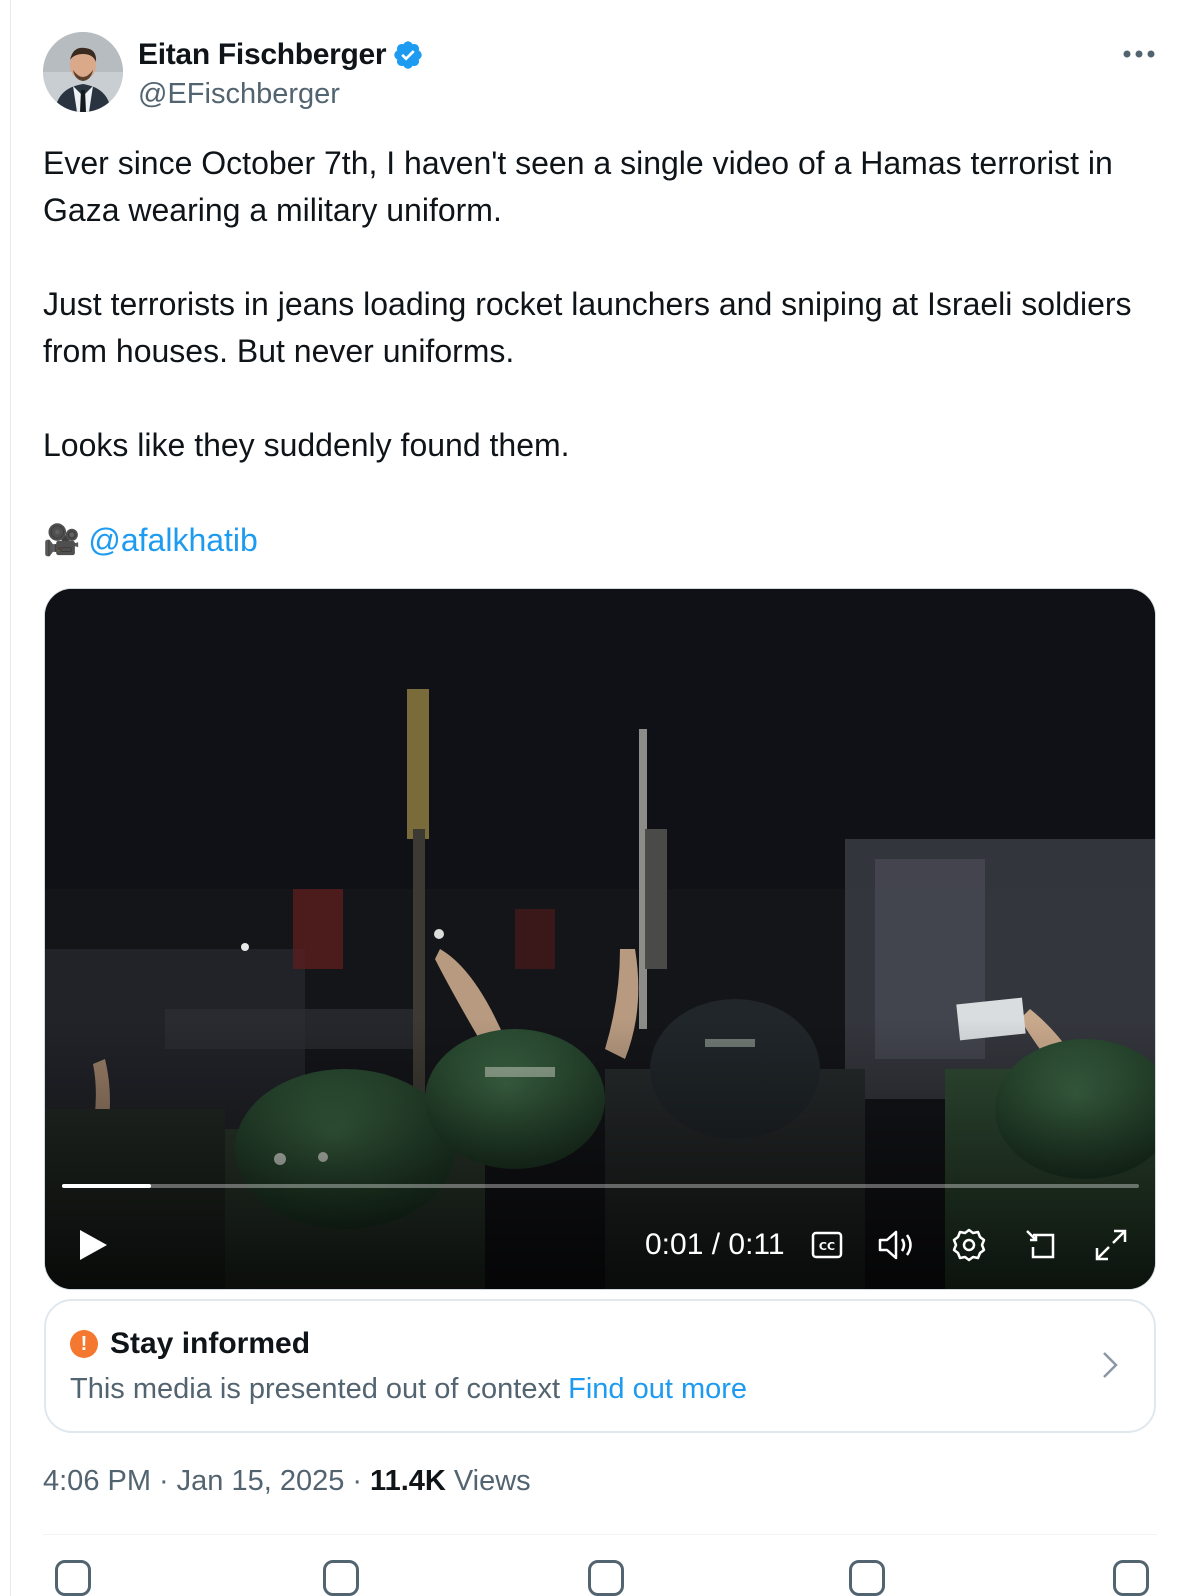 The height and width of the screenshot is (1596, 1202). Describe the element at coordinates (62, 540) in the screenshot. I see `movie-camera-icon: 🎥` at that location.